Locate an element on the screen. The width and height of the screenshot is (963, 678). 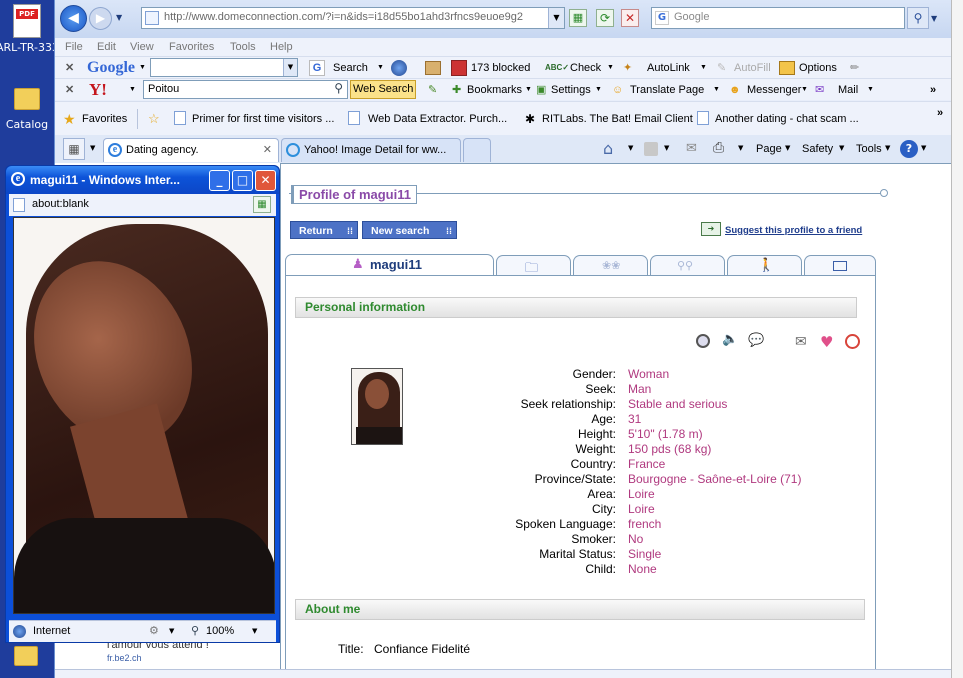
search-options-icon: ▼ is located at coordinates (934, 18).